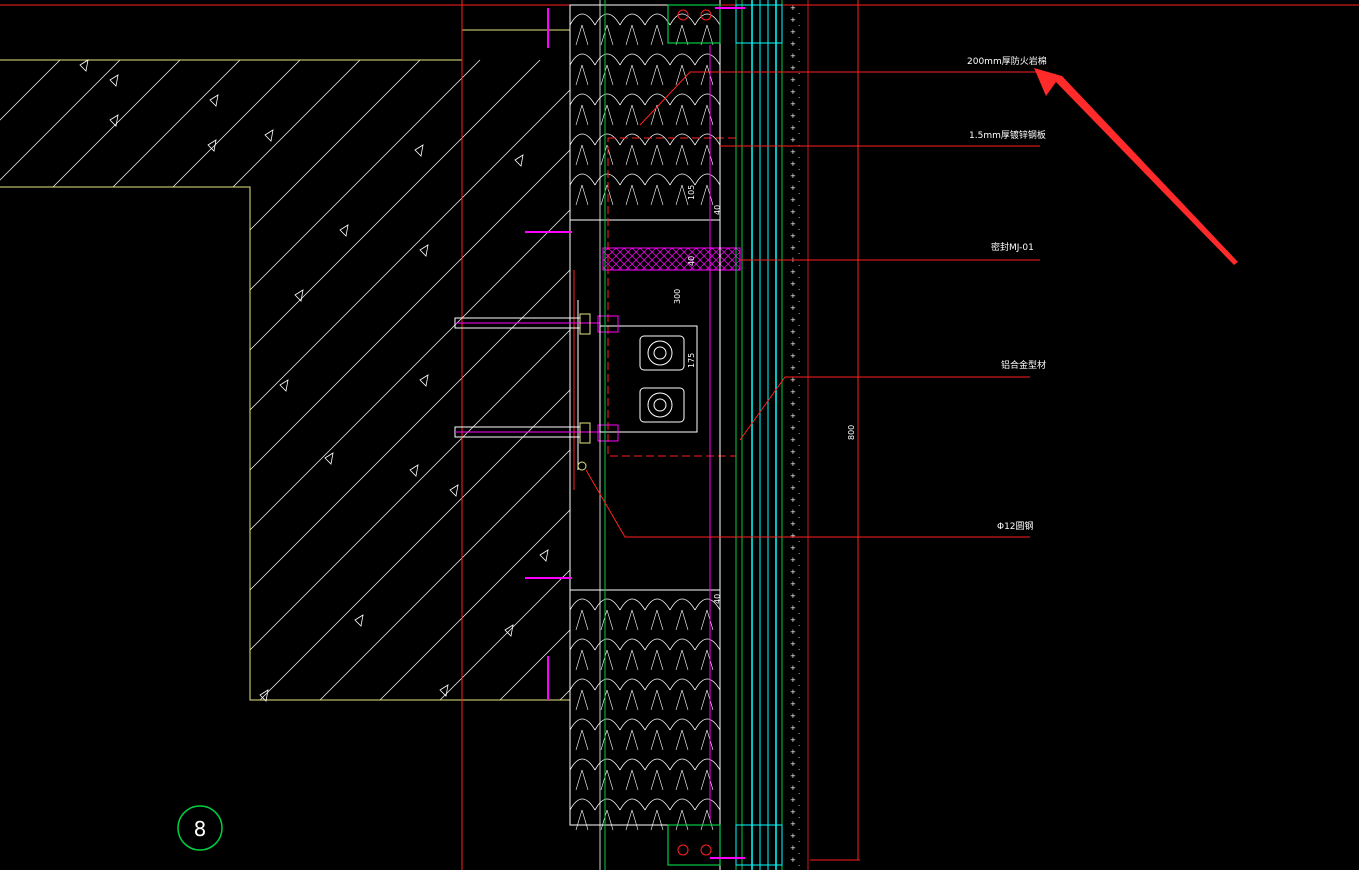  Describe the element at coordinates (1007, 135) in the screenshot. I see `callout-galvanized-steel: 1.5mm厚镀锌钢板` at that location.